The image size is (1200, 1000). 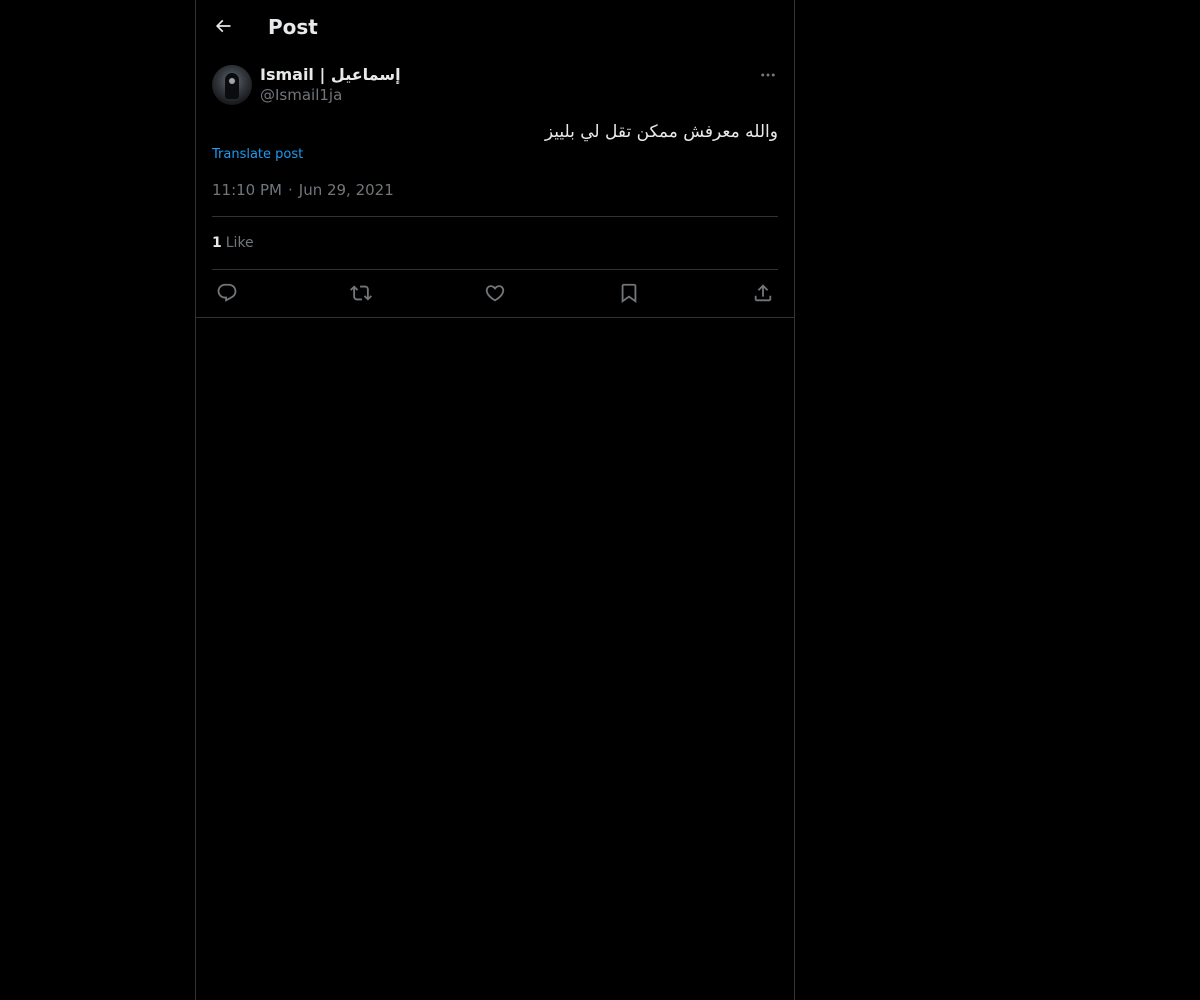 What do you see at coordinates (346, 190) in the screenshot?
I see `post-date: Jun 29, 2021` at bounding box center [346, 190].